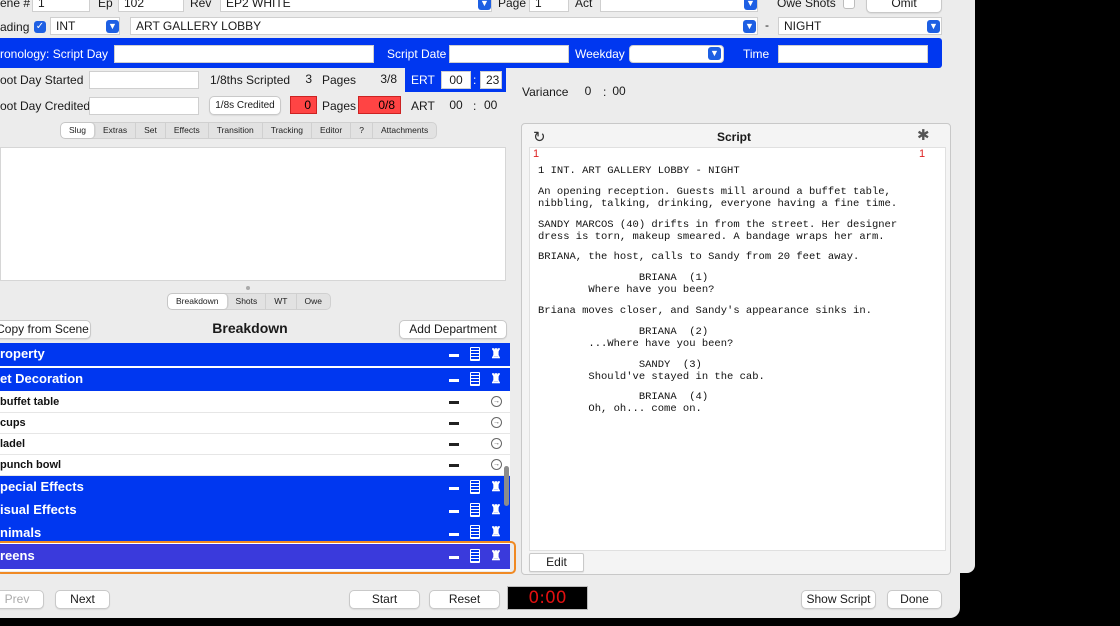 This screenshot has width=1120, height=626. I want to click on tab-transition: Transition, so click(236, 130).